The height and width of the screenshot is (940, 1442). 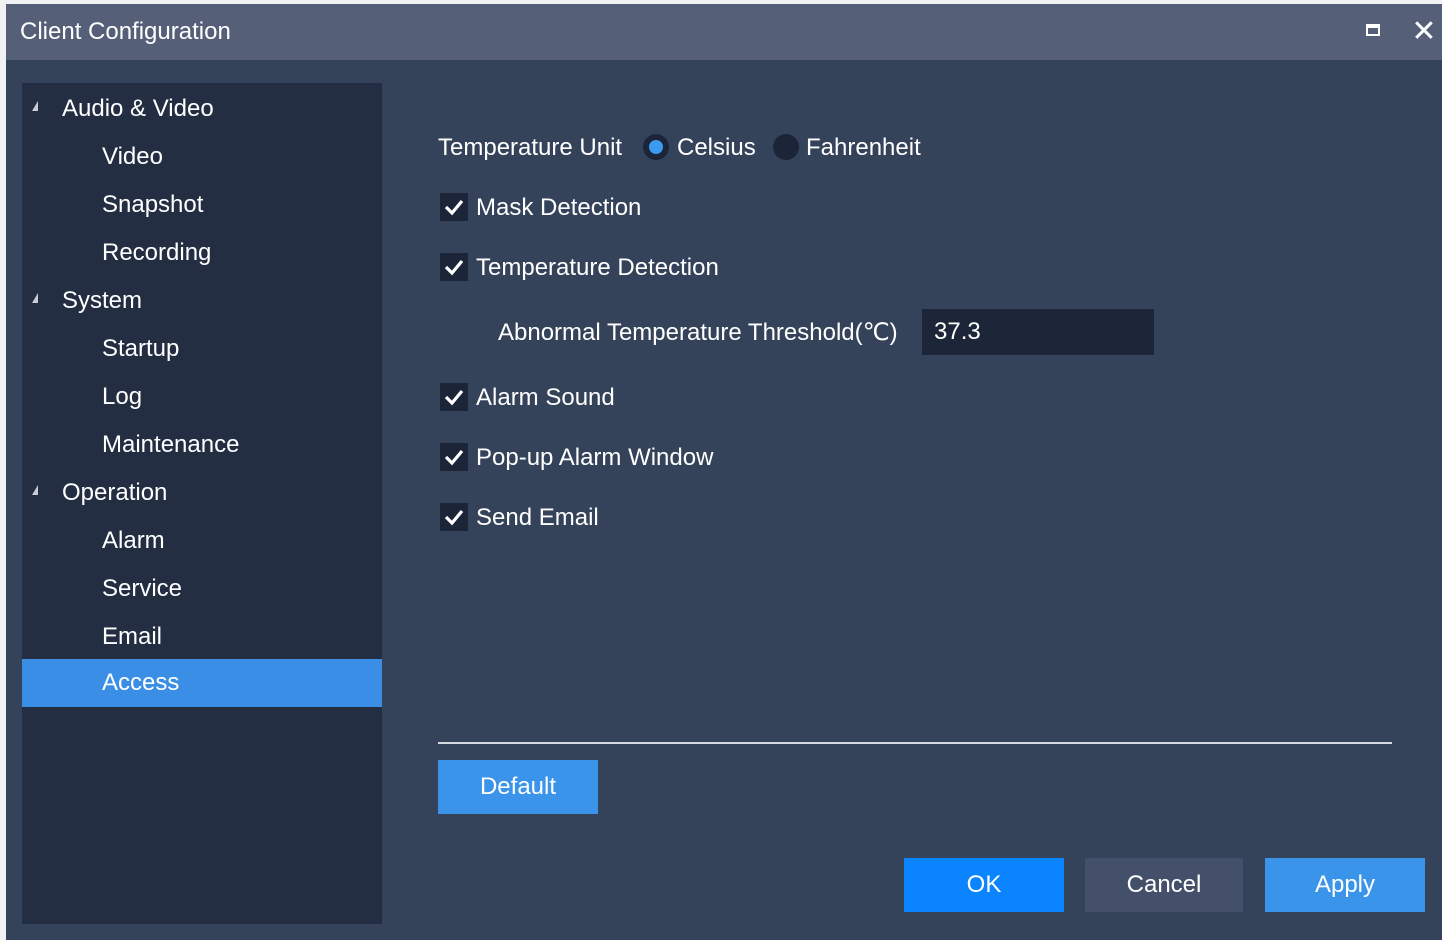 I want to click on apply-button: Apply, so click(x=1345, y=885).